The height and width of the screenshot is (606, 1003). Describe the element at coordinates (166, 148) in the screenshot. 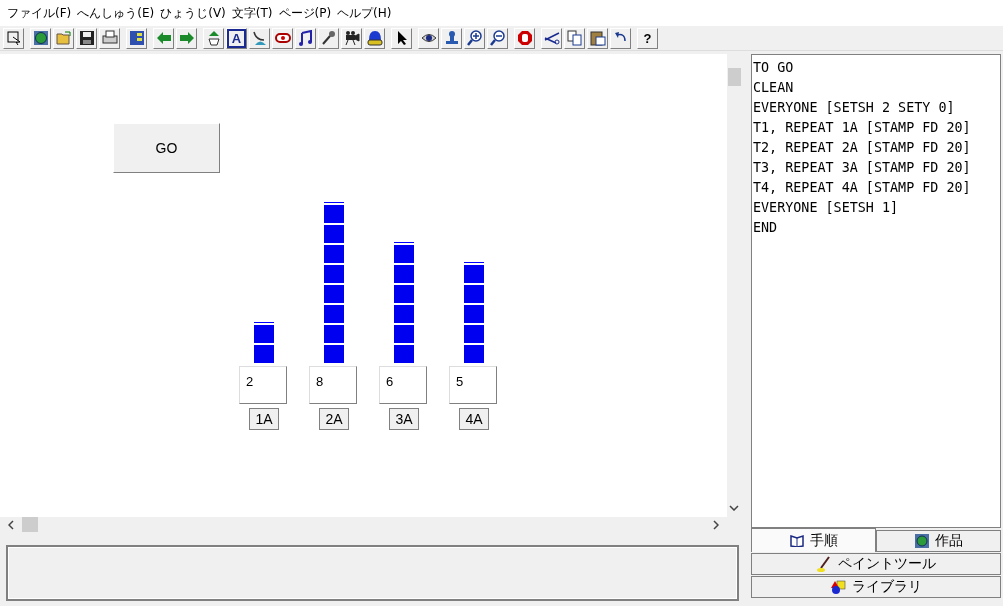

I see `go-button: GO` at that location.